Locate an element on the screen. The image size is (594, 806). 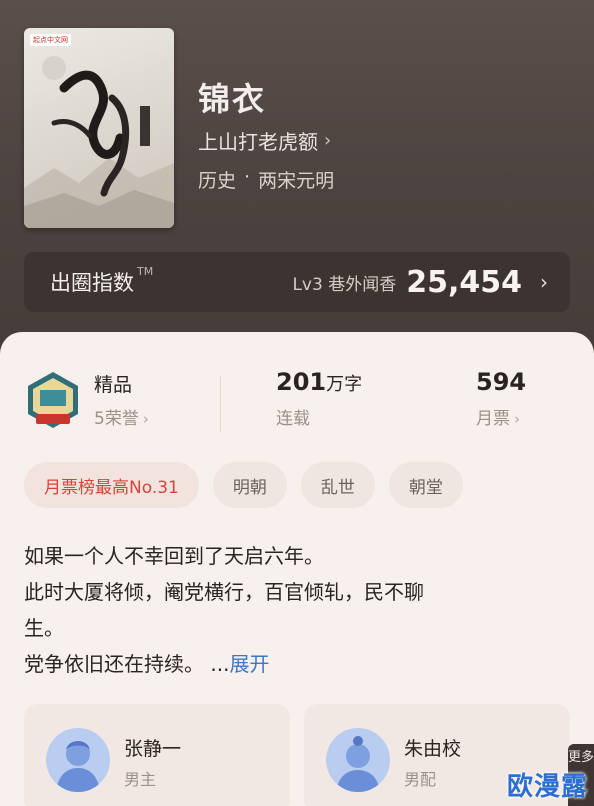
monthly-tickets-label: 月票 is located at coordinates (493, 419).